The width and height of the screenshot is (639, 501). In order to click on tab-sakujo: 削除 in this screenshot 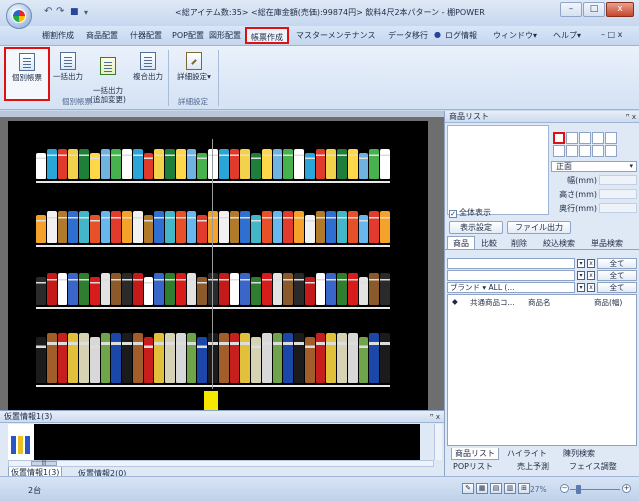, I will do `click(519, 243)`.